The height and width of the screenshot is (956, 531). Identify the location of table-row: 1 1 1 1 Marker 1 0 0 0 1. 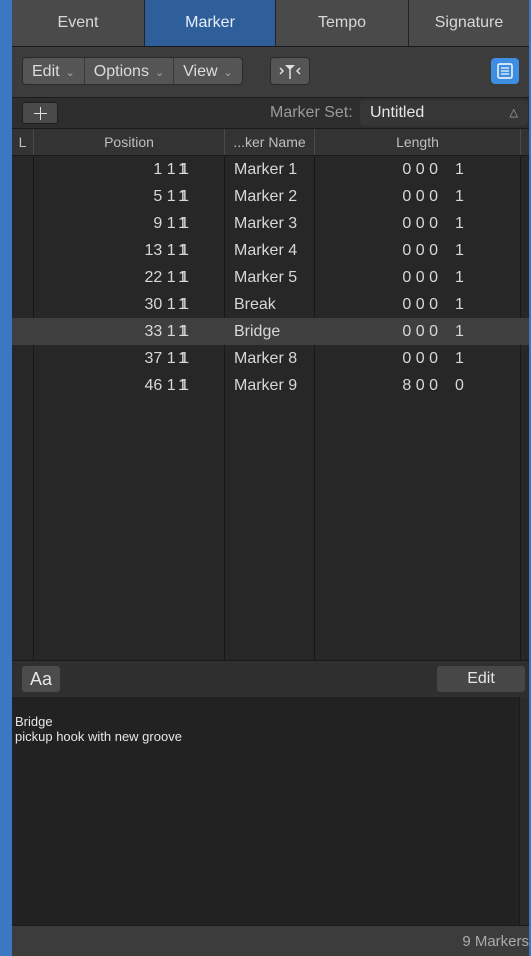
(270, 169).